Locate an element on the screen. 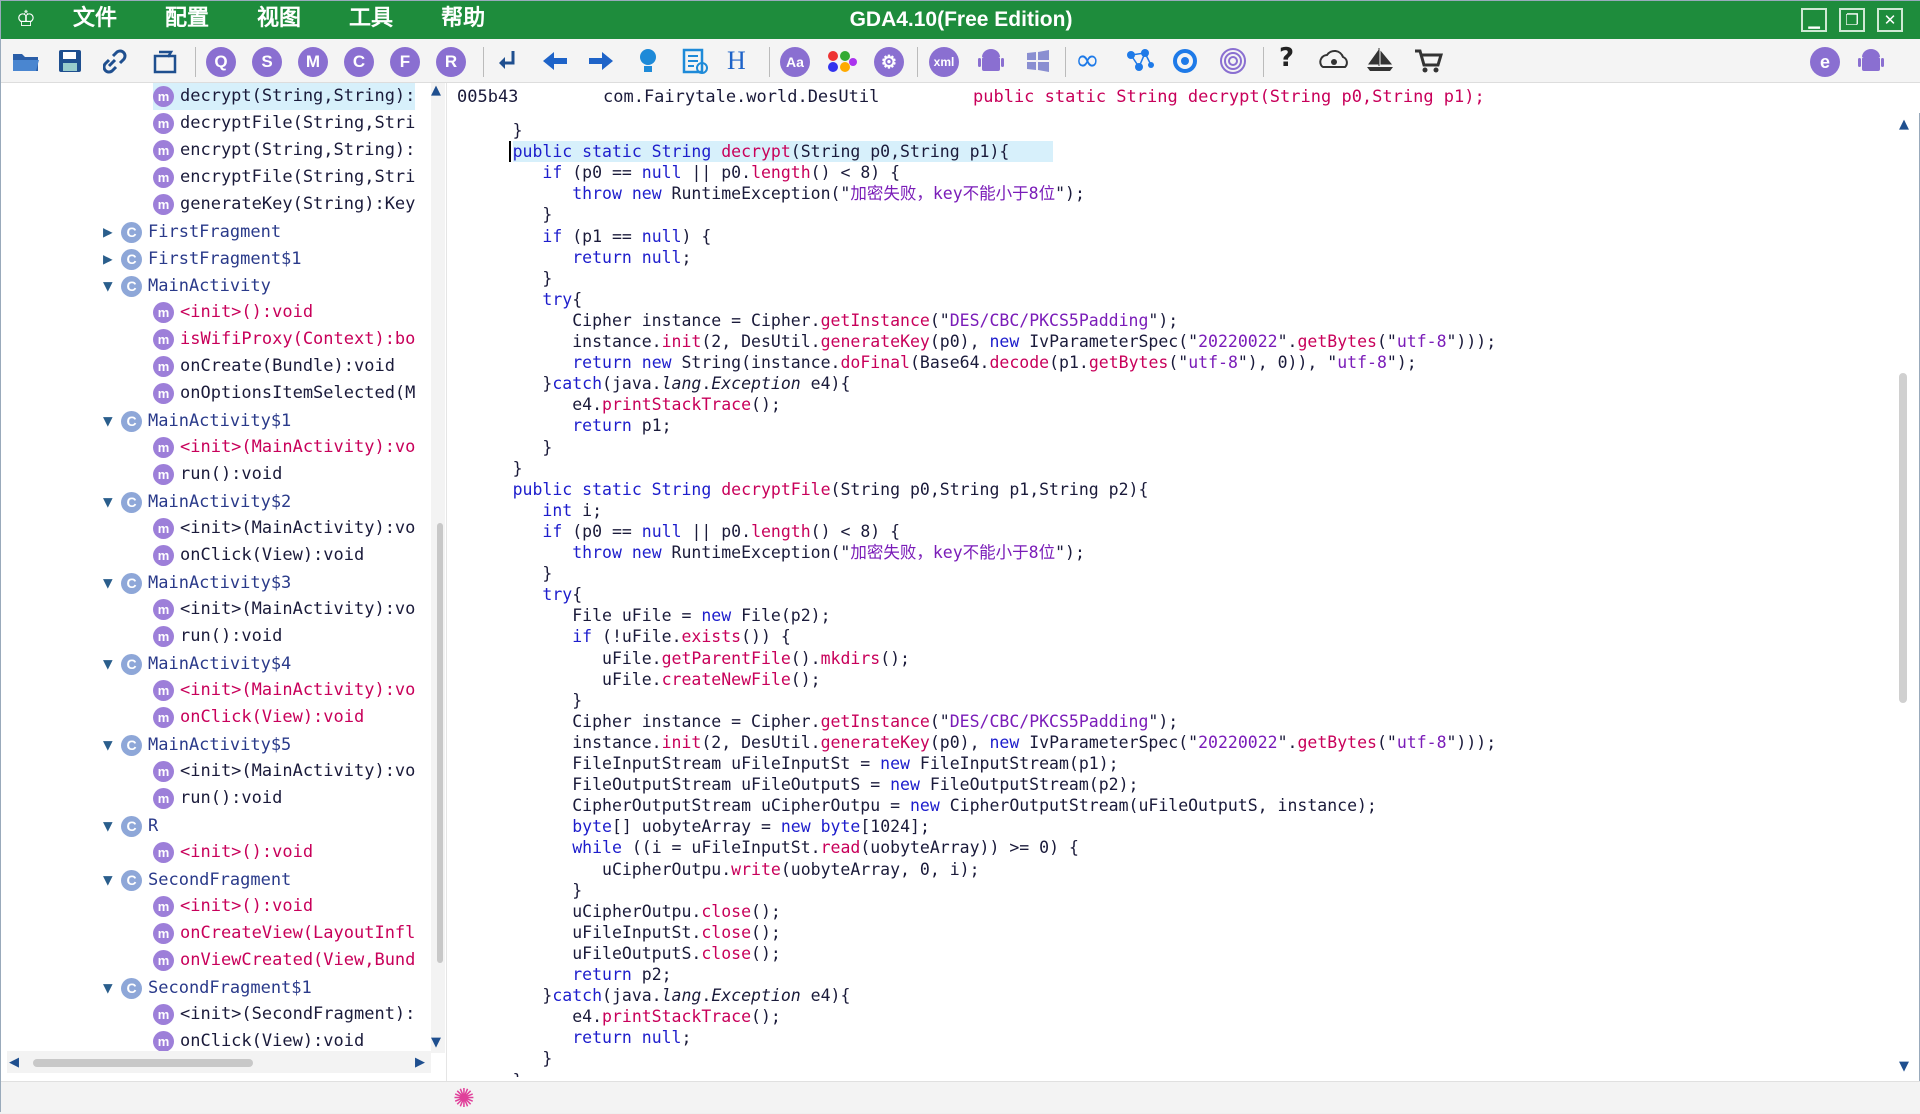 The width and height of the screenshot is (1920, 1114). forward-arrow-icon is located at coordinates (601, 61).